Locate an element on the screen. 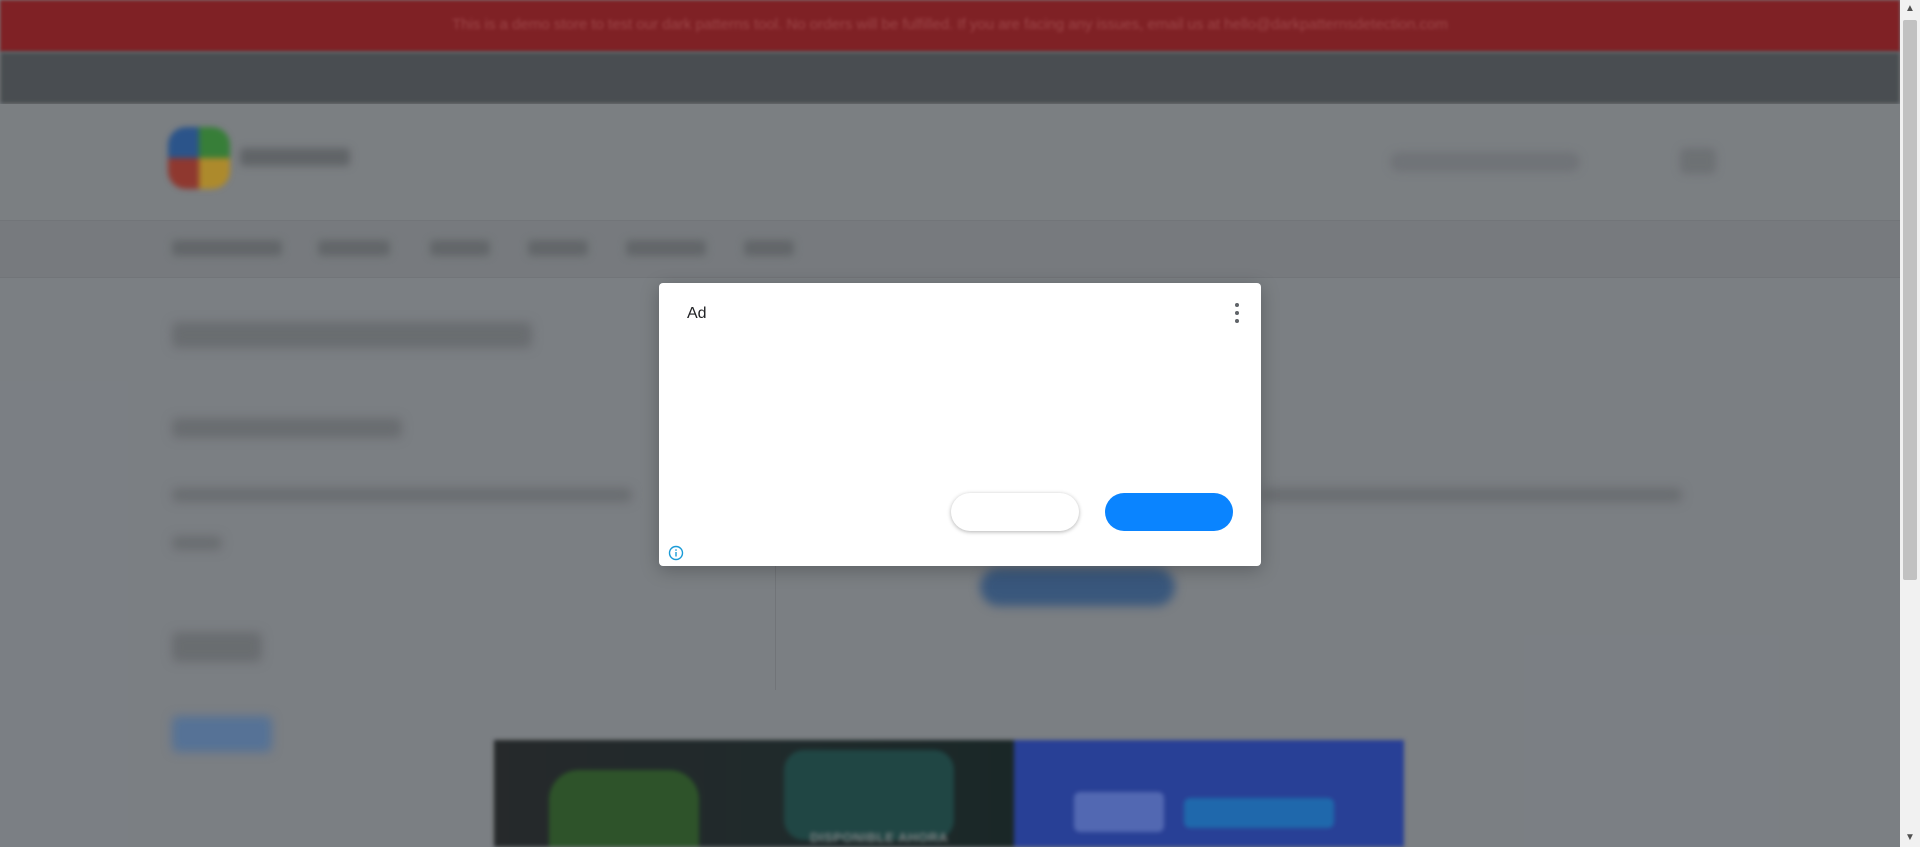 This screenshot has width=1920, height=847. ad-label: Ad is located at coordinates (697, 313).